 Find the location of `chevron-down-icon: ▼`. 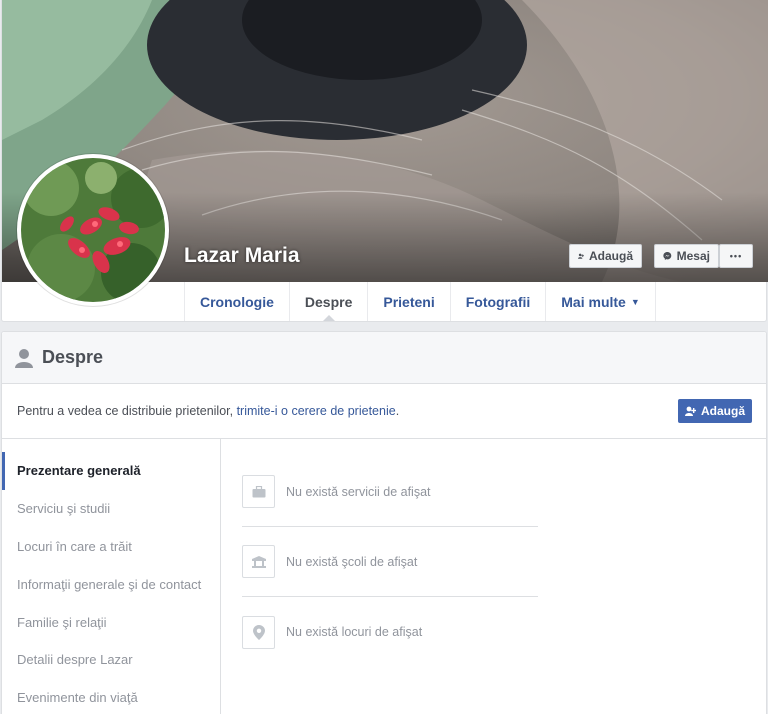

chevron-down-icon: ▼ is located at coordinates (635, 301).